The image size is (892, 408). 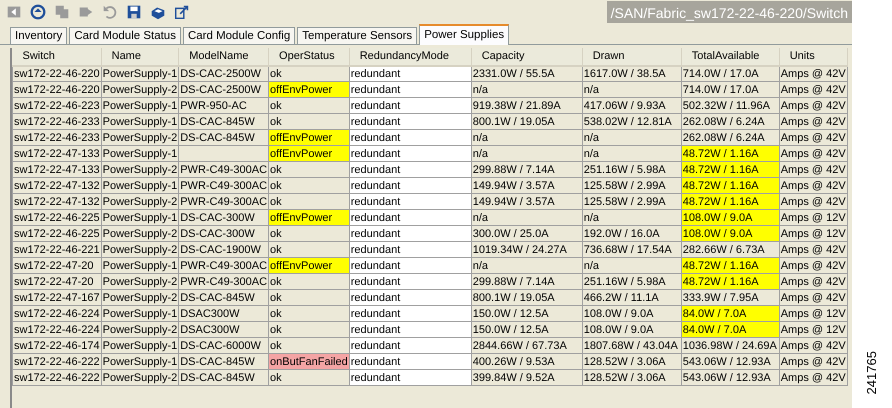 What do you see at coordinates (632, 57) in the screenshot?
I see `column-header: Drawn` at bounding box center [632, 57].